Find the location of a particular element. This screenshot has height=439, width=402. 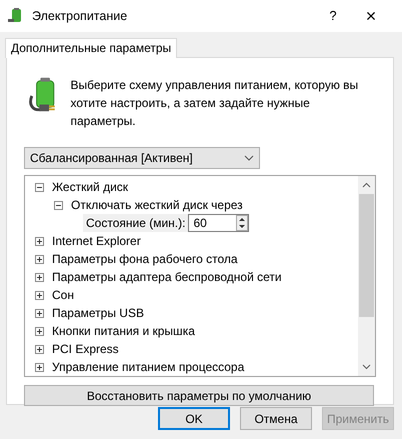

scrollbar is located at coordinates (366, 276).